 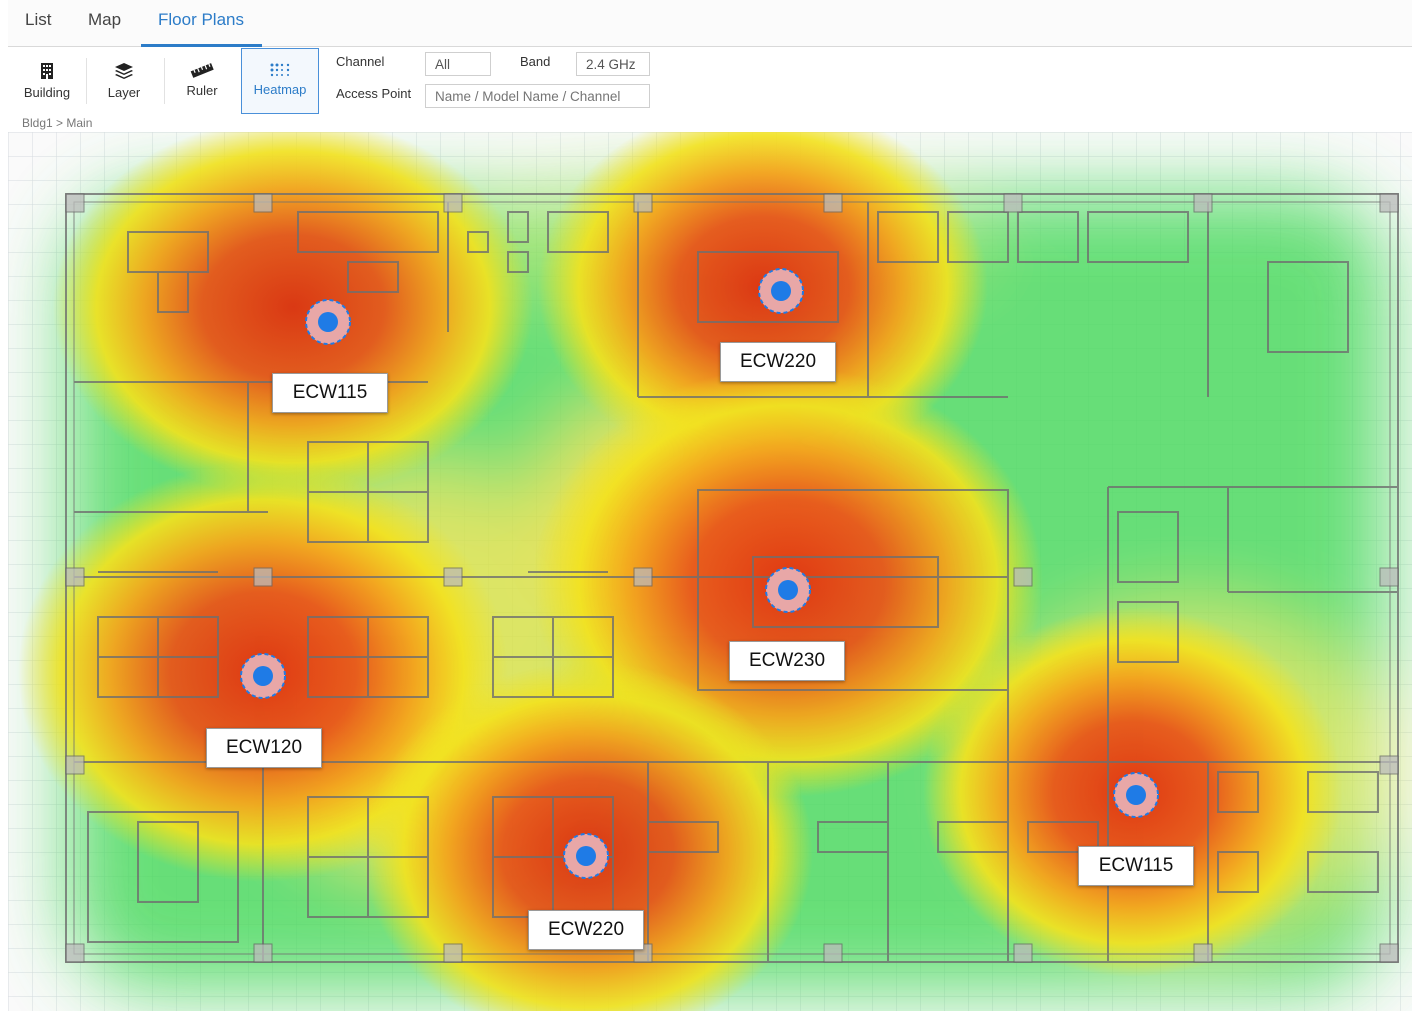 What do you see at coordinates (787, 661) in the screenshot?
I see `ap-label: ECW230` at bounding box center [787, 661].